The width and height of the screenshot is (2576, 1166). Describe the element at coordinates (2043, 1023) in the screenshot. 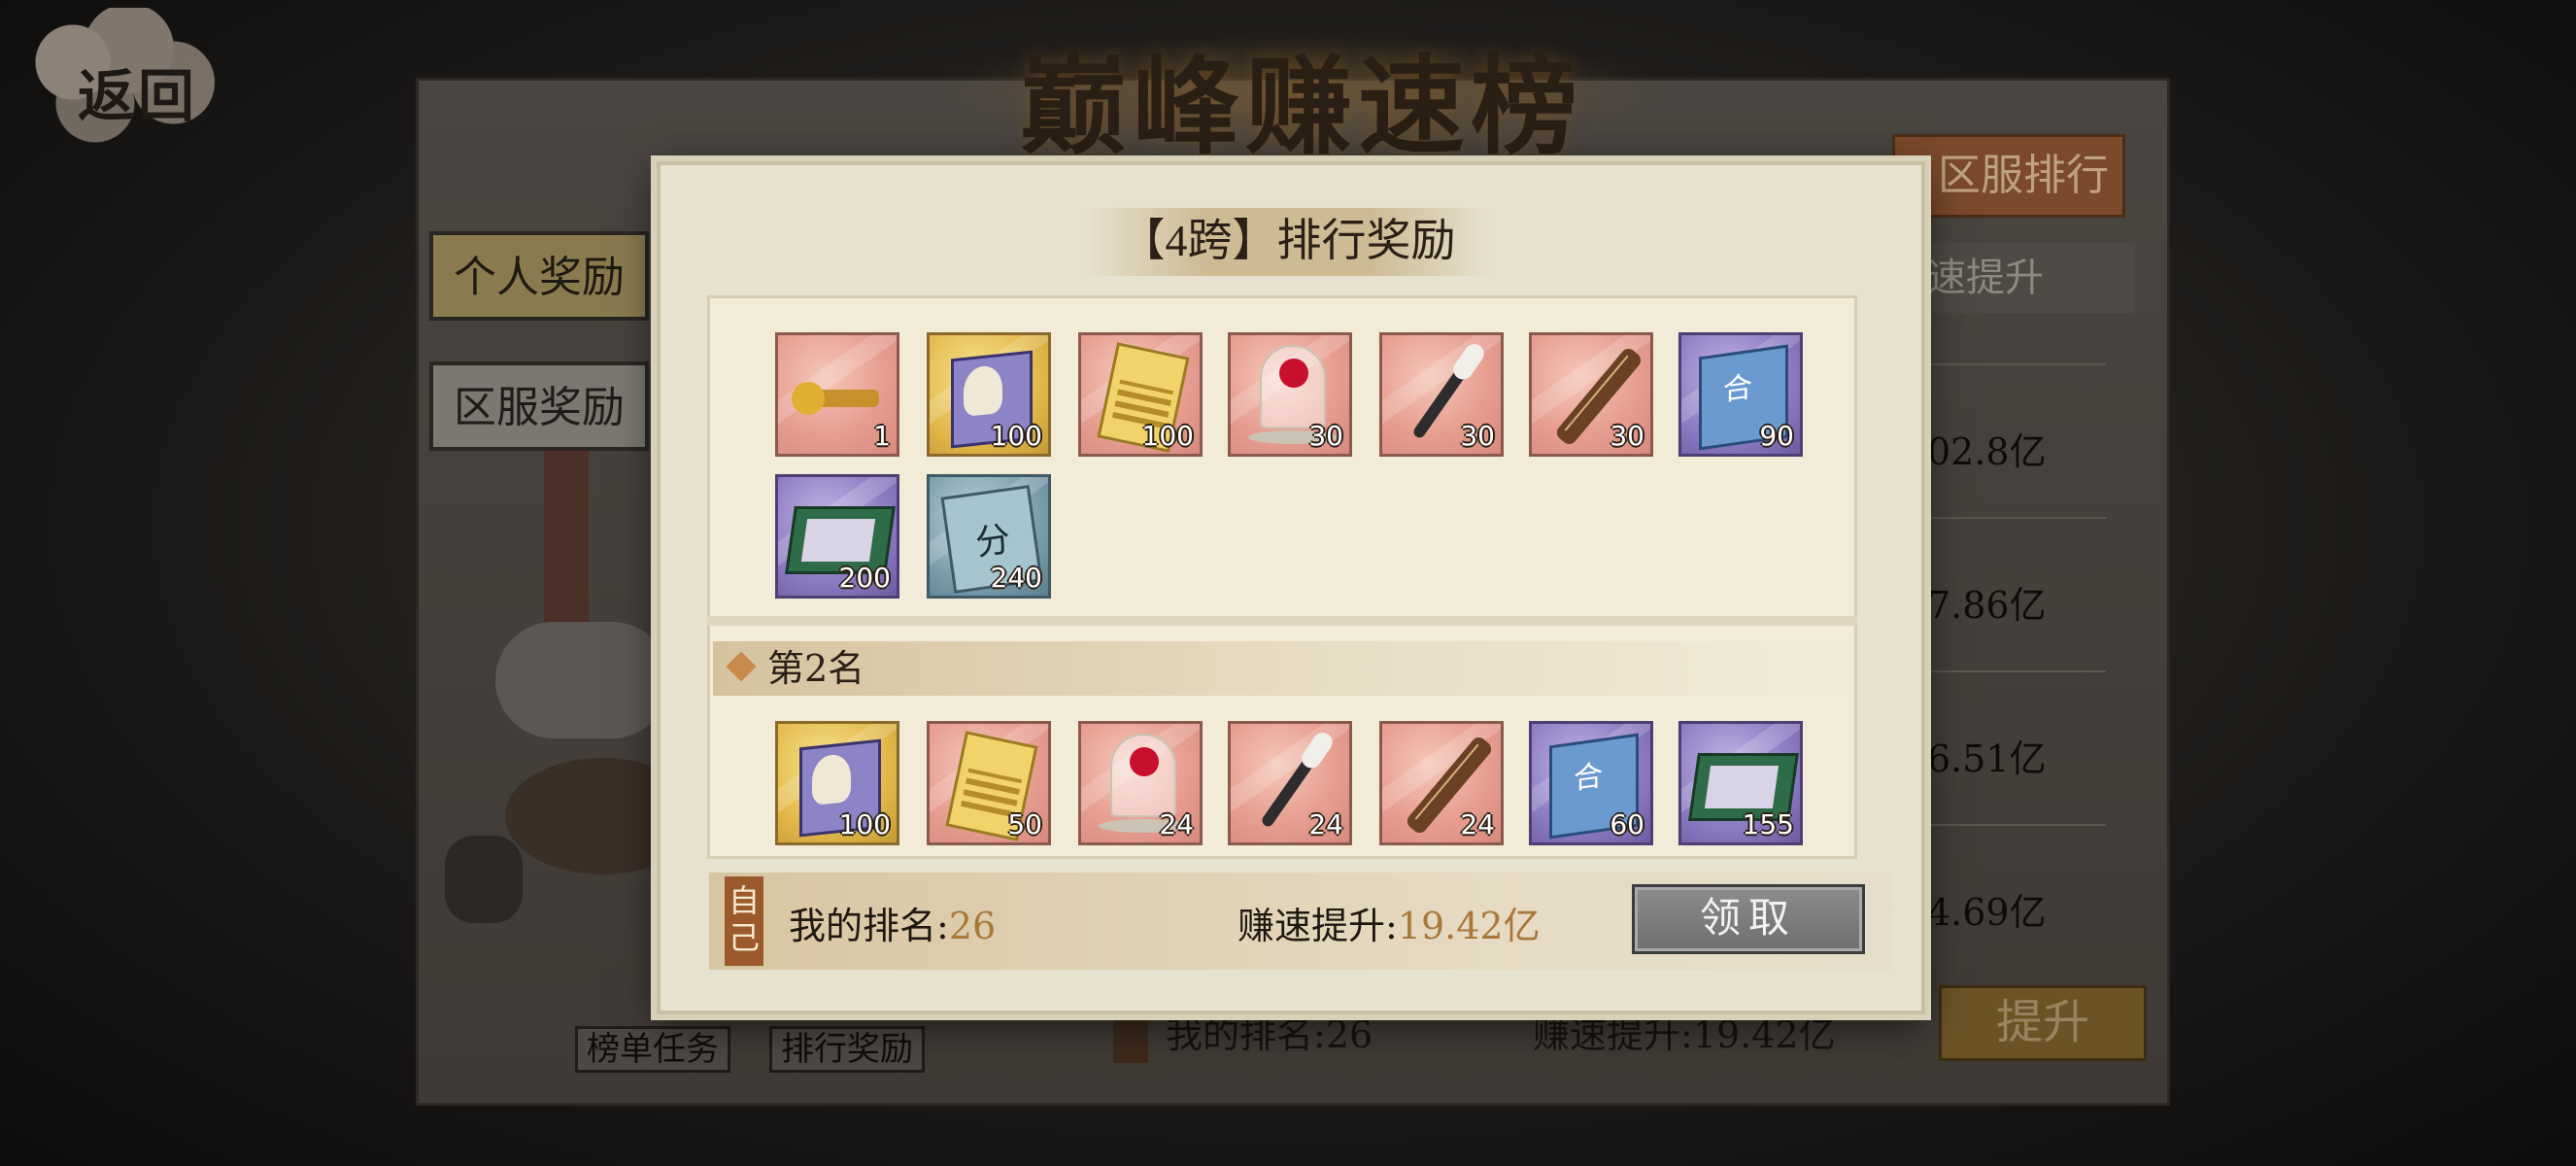

I see `upgrade-button: 提升` at that location.